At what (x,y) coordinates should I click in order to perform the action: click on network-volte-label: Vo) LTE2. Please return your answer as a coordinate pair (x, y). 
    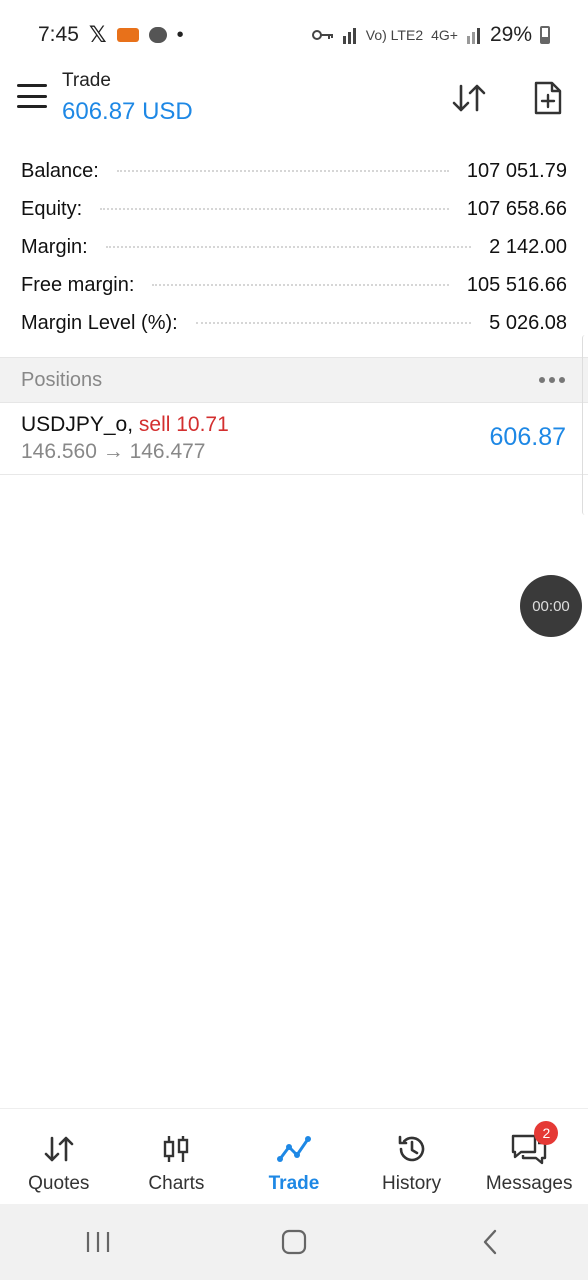
    Looking at the image, I should click on (394, 35).